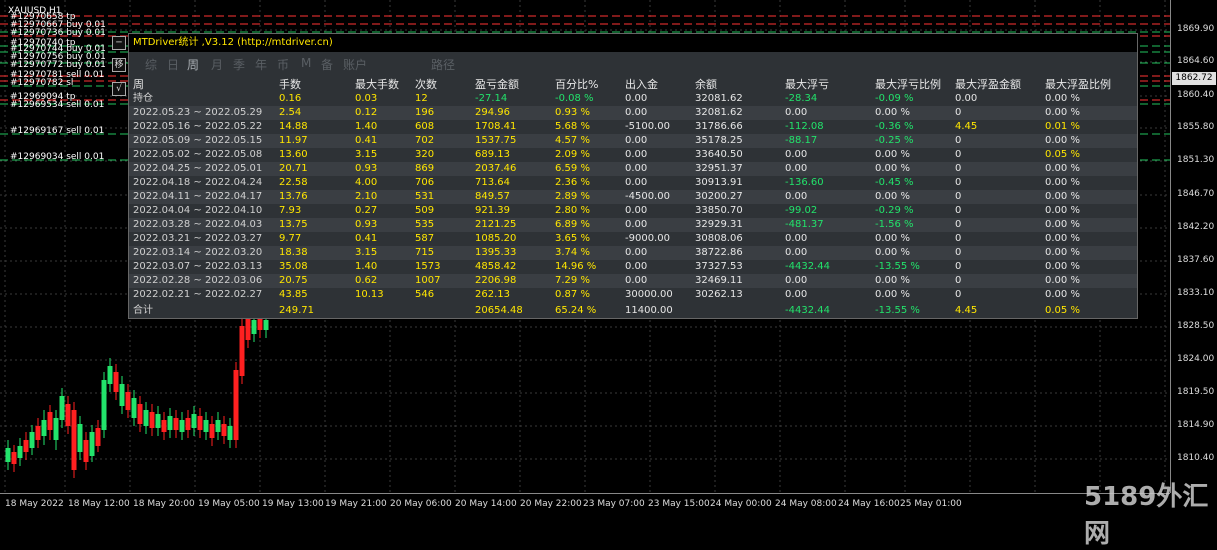  What do you see at coordinates (239, 64) in the screenshot?
I see `tab-4: 季` at bounding box center [239, 64].